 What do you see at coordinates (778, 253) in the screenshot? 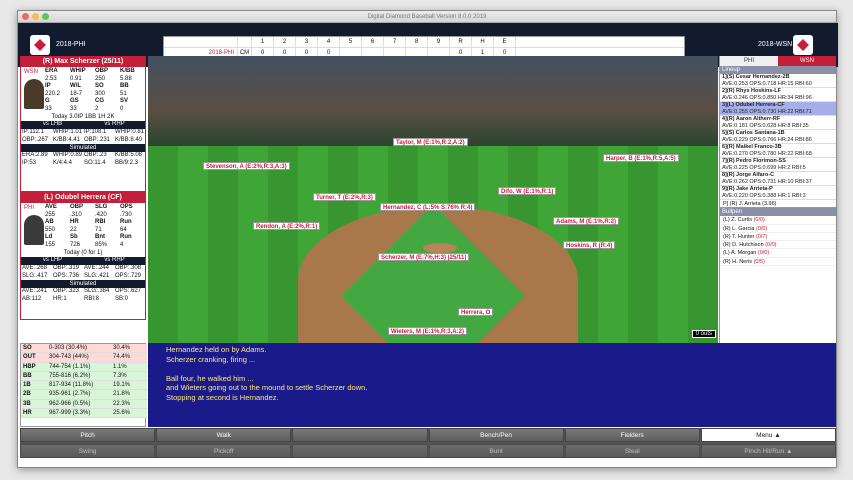
I see `bullpen-row: (L) A. Morgan (0/0)` at bounding box center [778, 253].